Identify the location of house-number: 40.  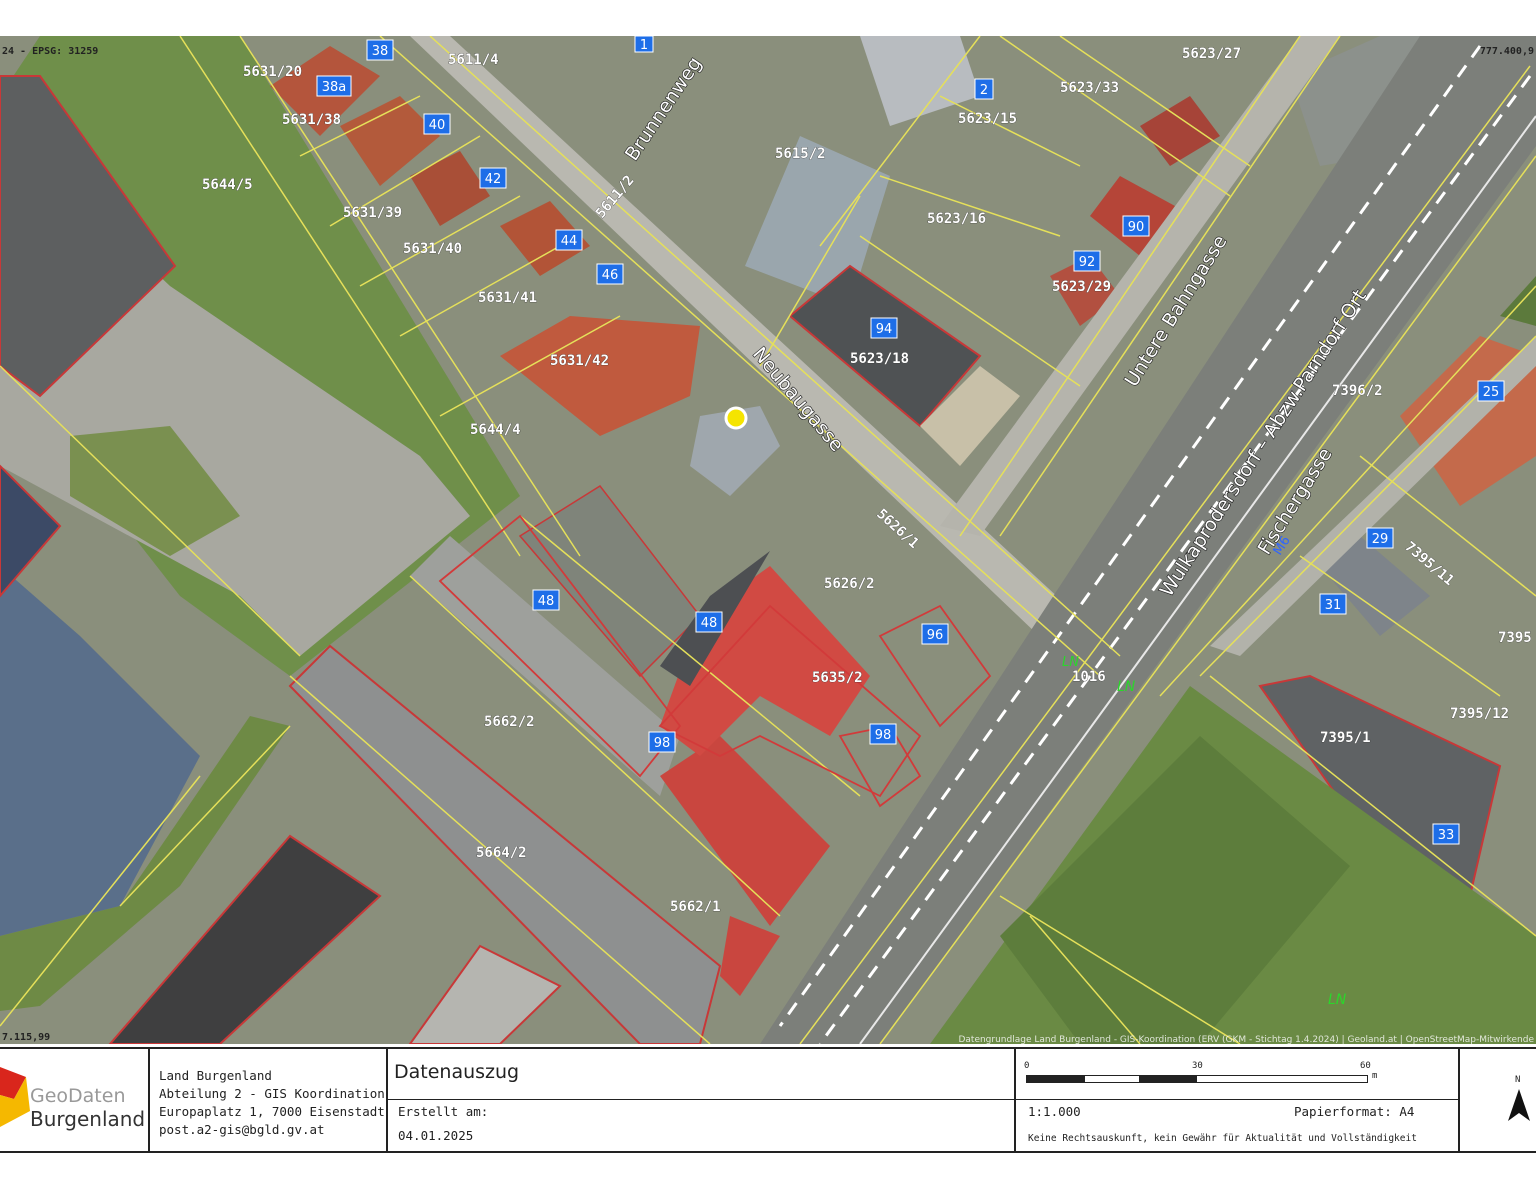
(437, 124).